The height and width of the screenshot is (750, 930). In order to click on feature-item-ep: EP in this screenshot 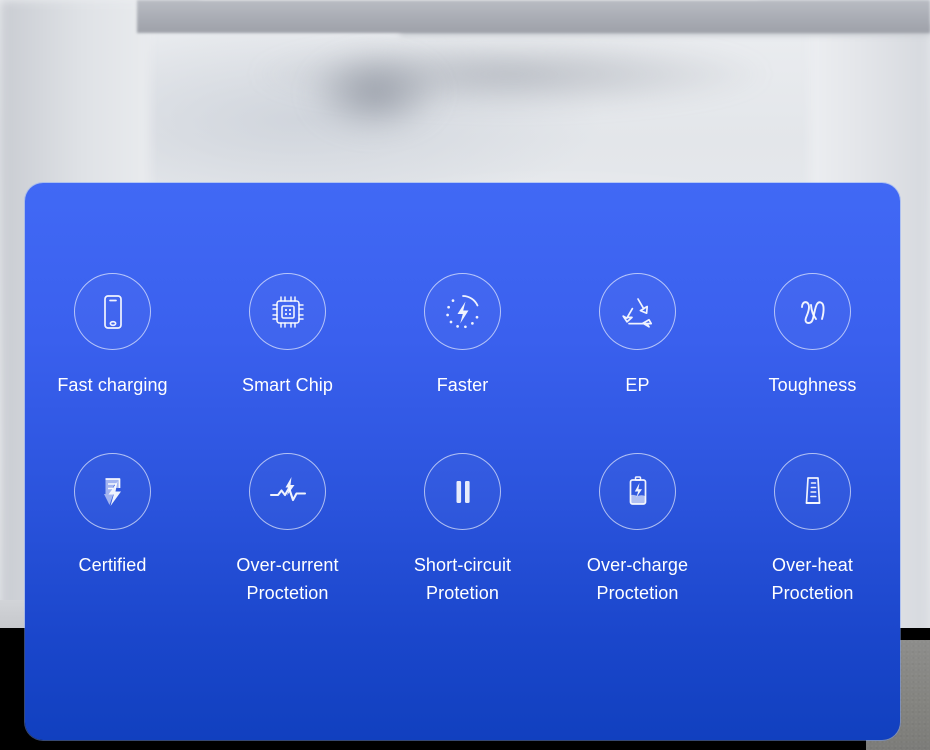, I will do `click(637, 336)`.